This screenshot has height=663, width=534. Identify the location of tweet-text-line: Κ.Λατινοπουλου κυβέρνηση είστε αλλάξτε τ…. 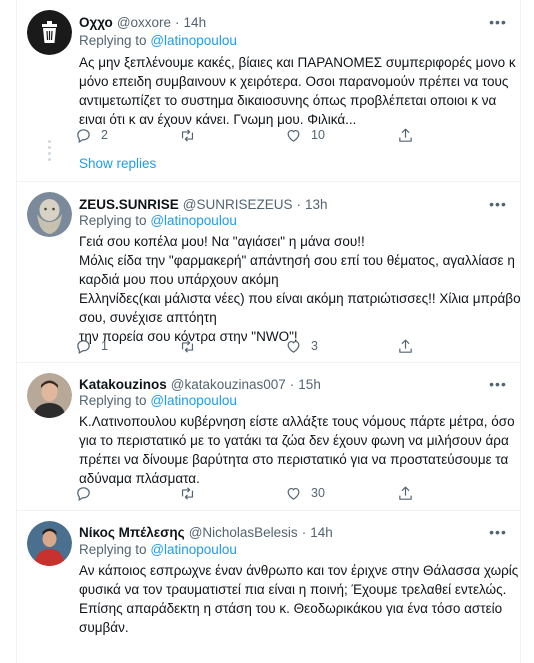
(297, 421).